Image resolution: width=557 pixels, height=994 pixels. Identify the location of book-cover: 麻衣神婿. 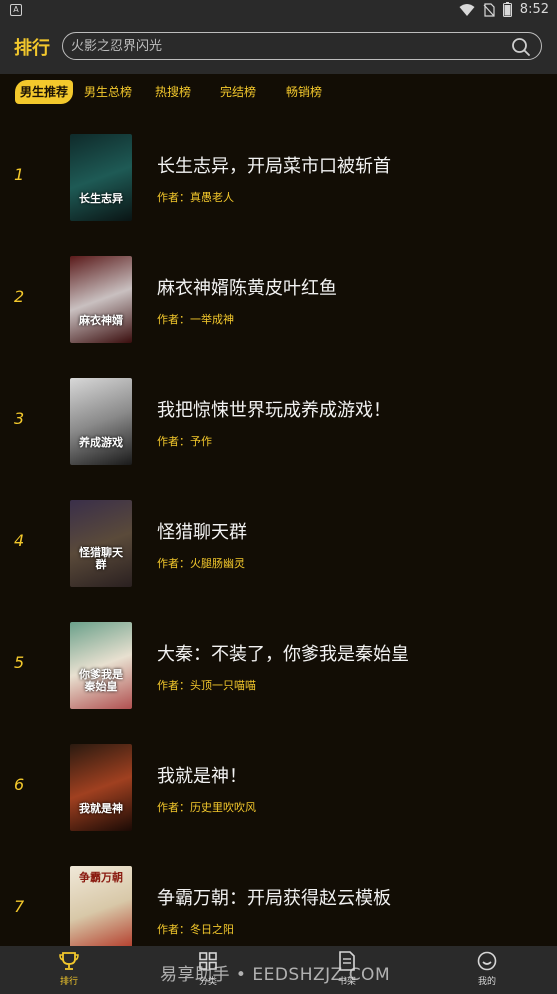
(101, 299).